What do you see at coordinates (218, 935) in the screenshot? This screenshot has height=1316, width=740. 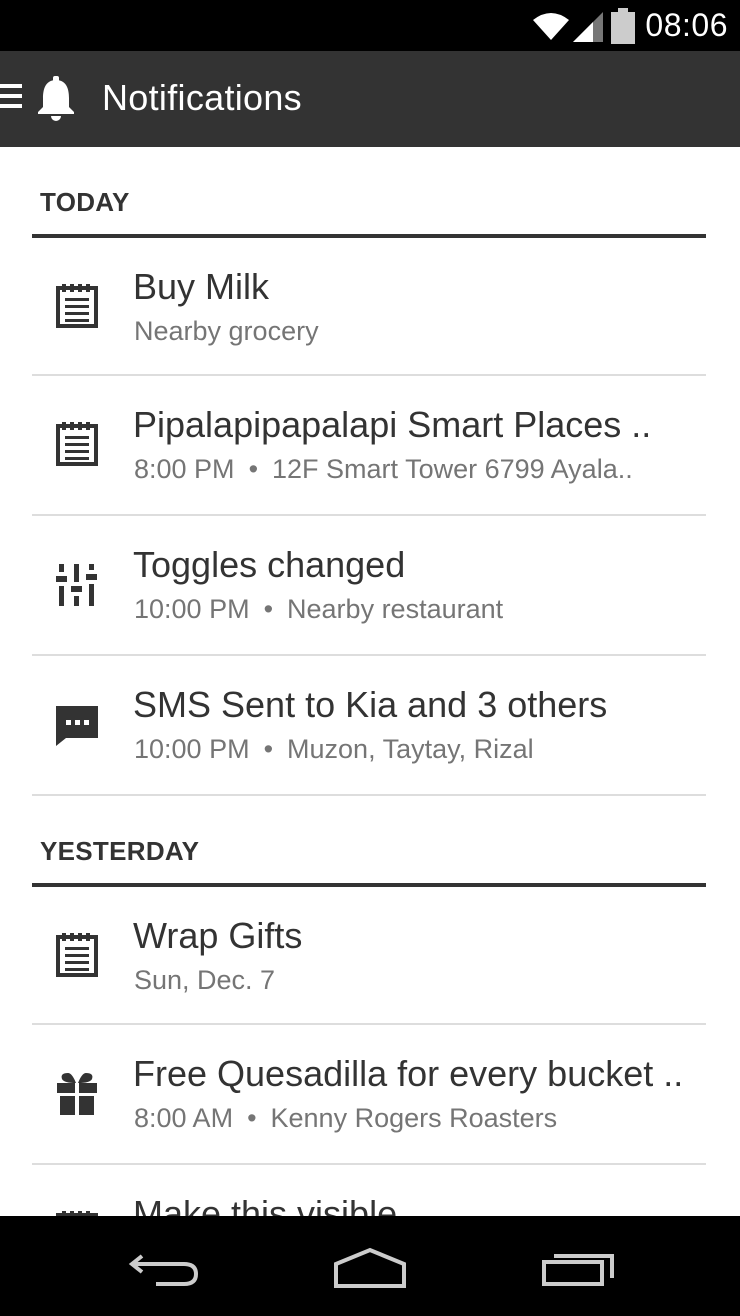 I see `item-title: Wrap Gifts` at bounding box center [218, 935].